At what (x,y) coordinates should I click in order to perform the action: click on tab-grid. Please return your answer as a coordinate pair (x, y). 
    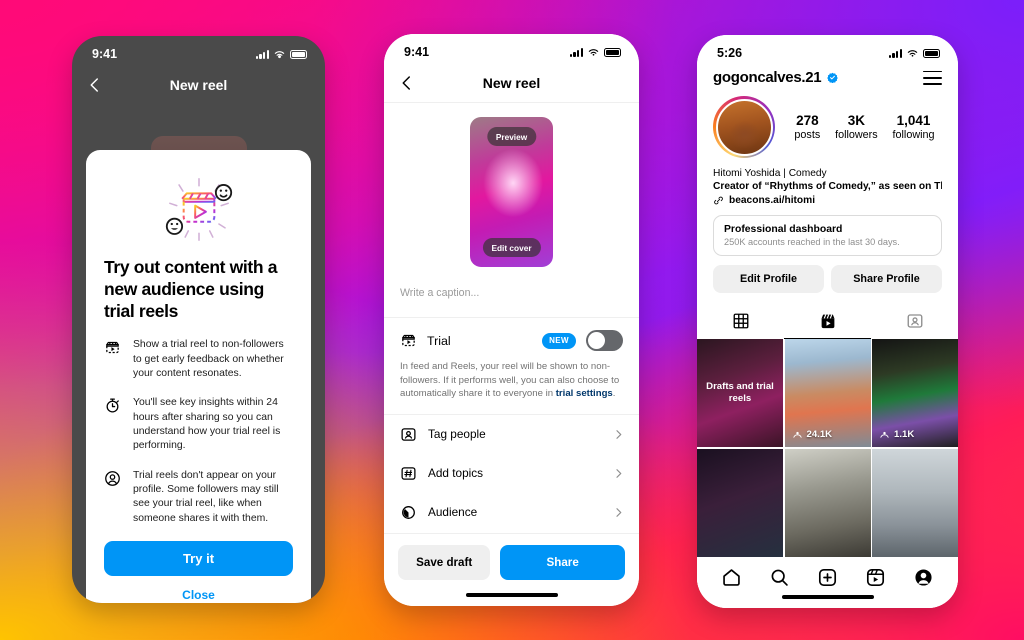
    Looking at the image, I should click on (740, 321).